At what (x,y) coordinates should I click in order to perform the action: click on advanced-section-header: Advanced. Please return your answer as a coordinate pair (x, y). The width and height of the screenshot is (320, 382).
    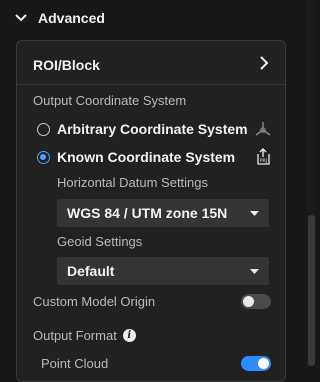
    Looking at the image, I should click on (59, 18).